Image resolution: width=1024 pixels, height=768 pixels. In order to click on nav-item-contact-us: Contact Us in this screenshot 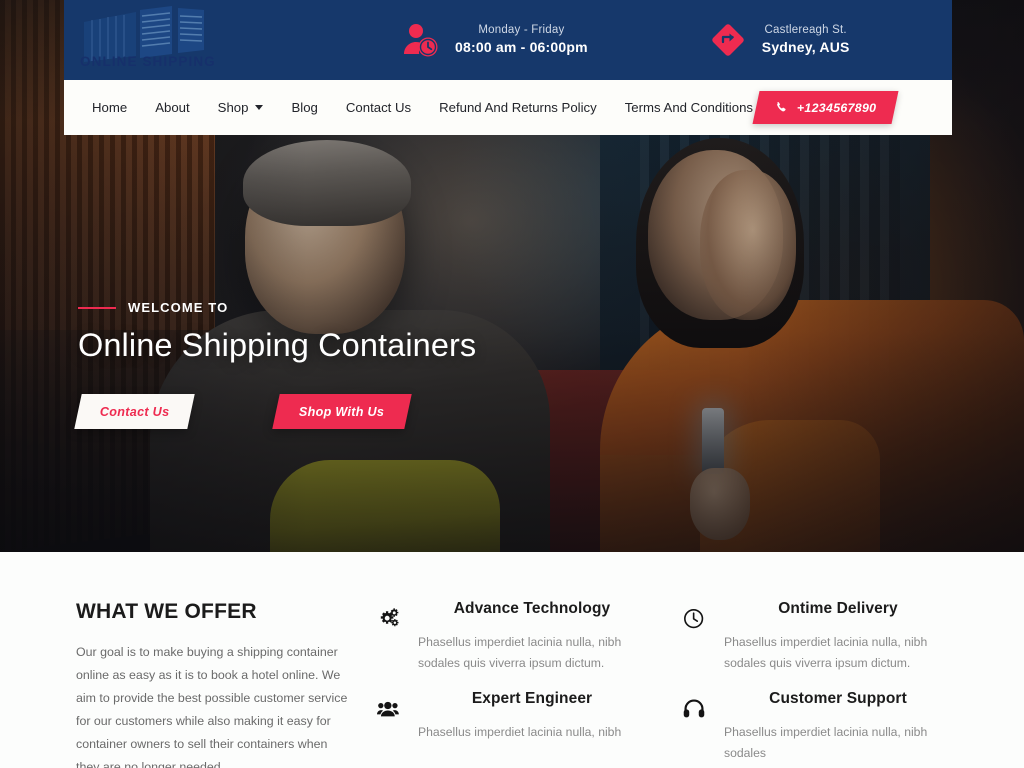, I will do `click(378, 107)`.